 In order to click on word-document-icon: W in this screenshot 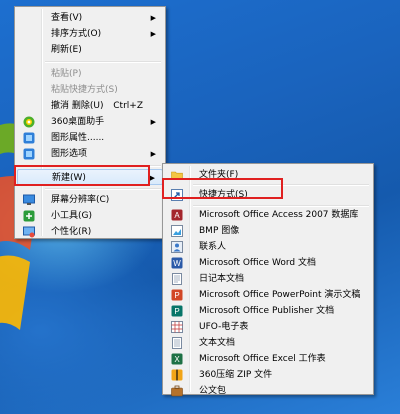, I will do `click(177, 263)`.